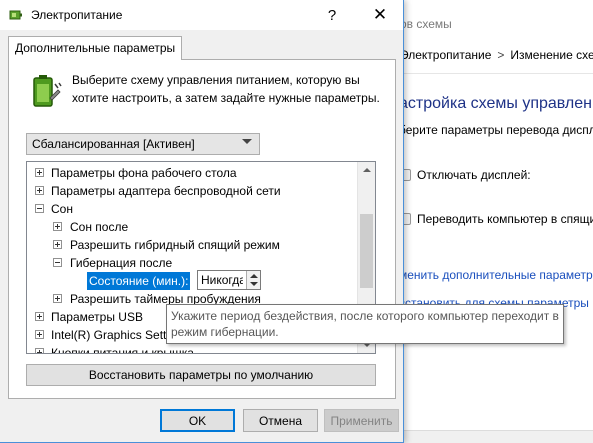  I want to click on tree-item-hibernate-after: Гибернация после, so click(192, 263).